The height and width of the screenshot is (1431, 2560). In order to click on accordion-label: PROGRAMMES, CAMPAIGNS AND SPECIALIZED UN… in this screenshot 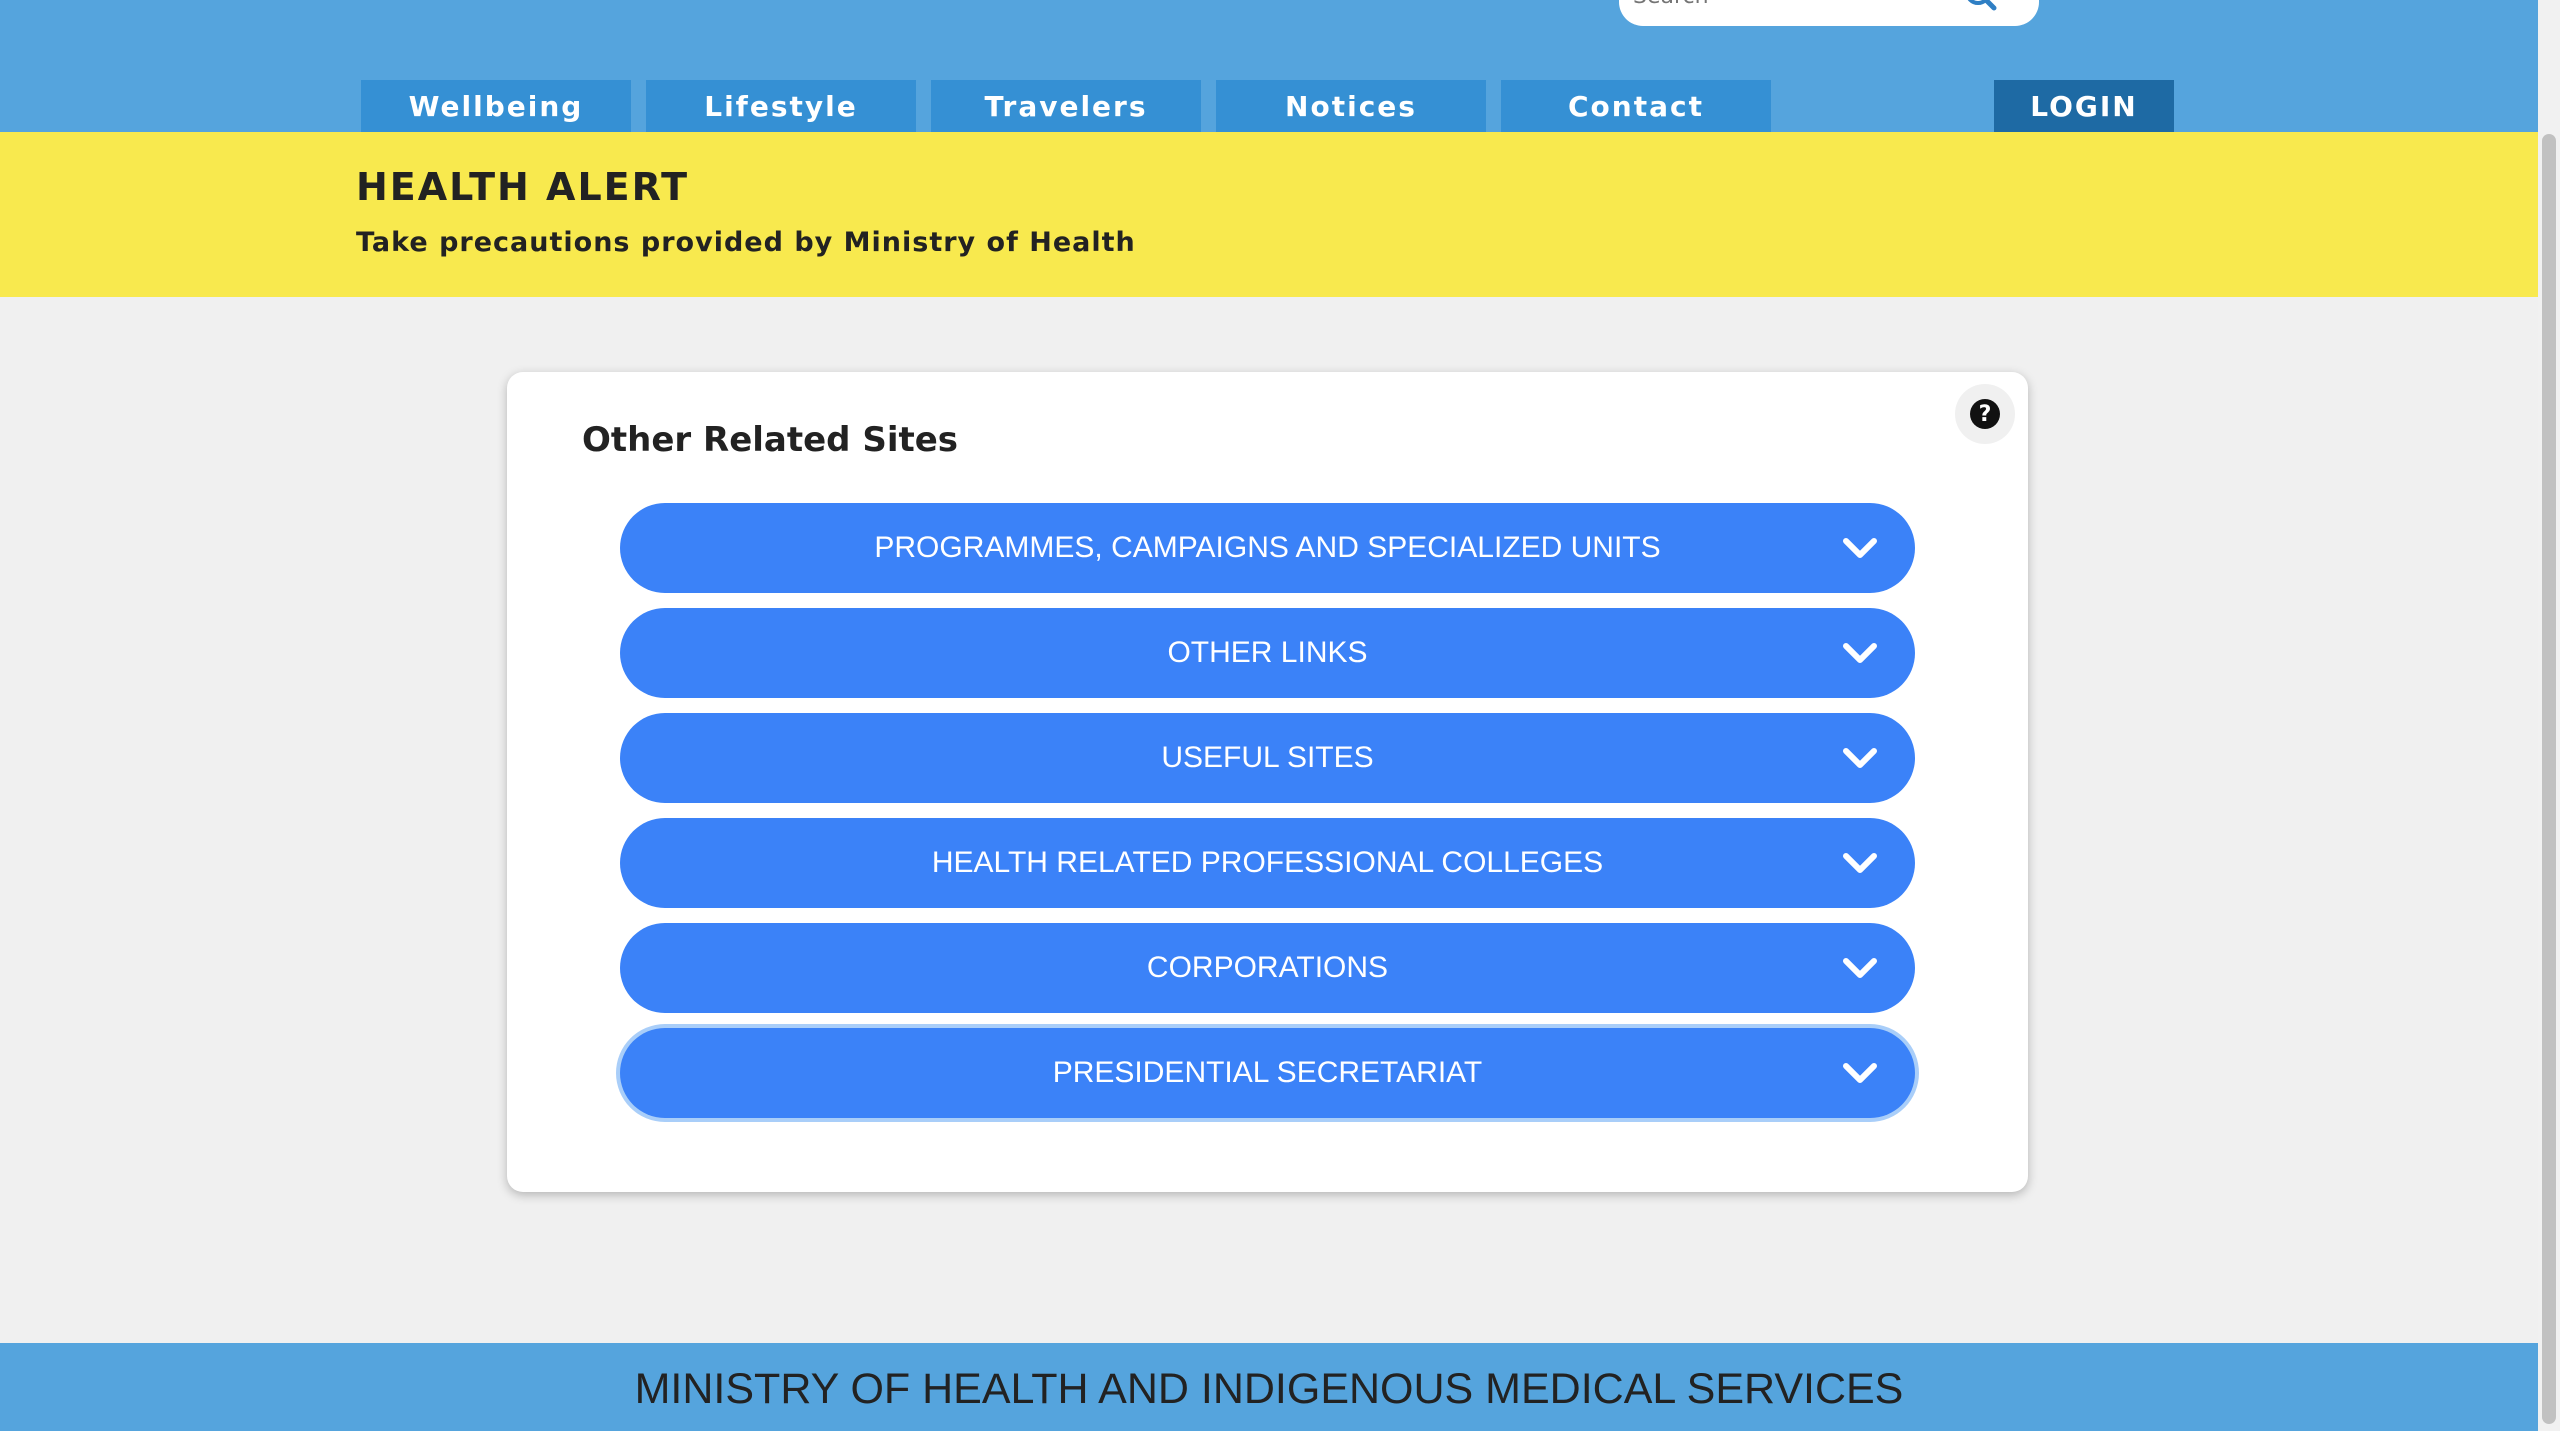, I will do `click(1267, 547)`.